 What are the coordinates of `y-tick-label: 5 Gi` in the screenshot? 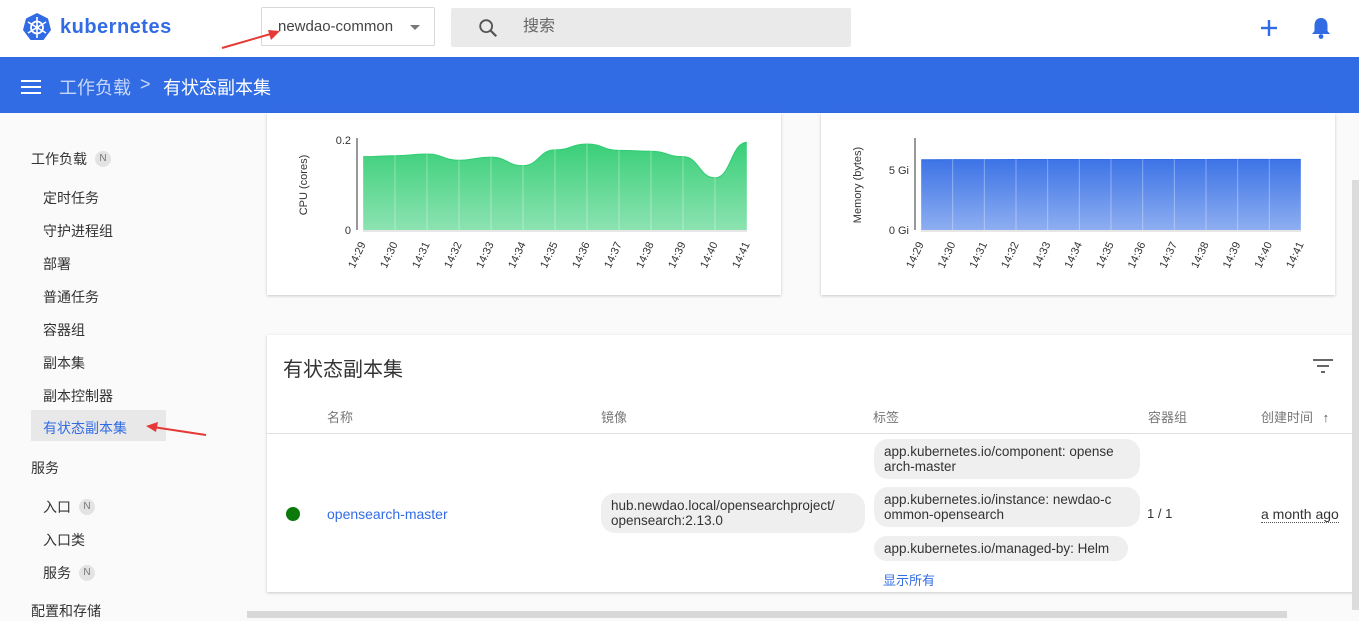 It's located at (899, 171).